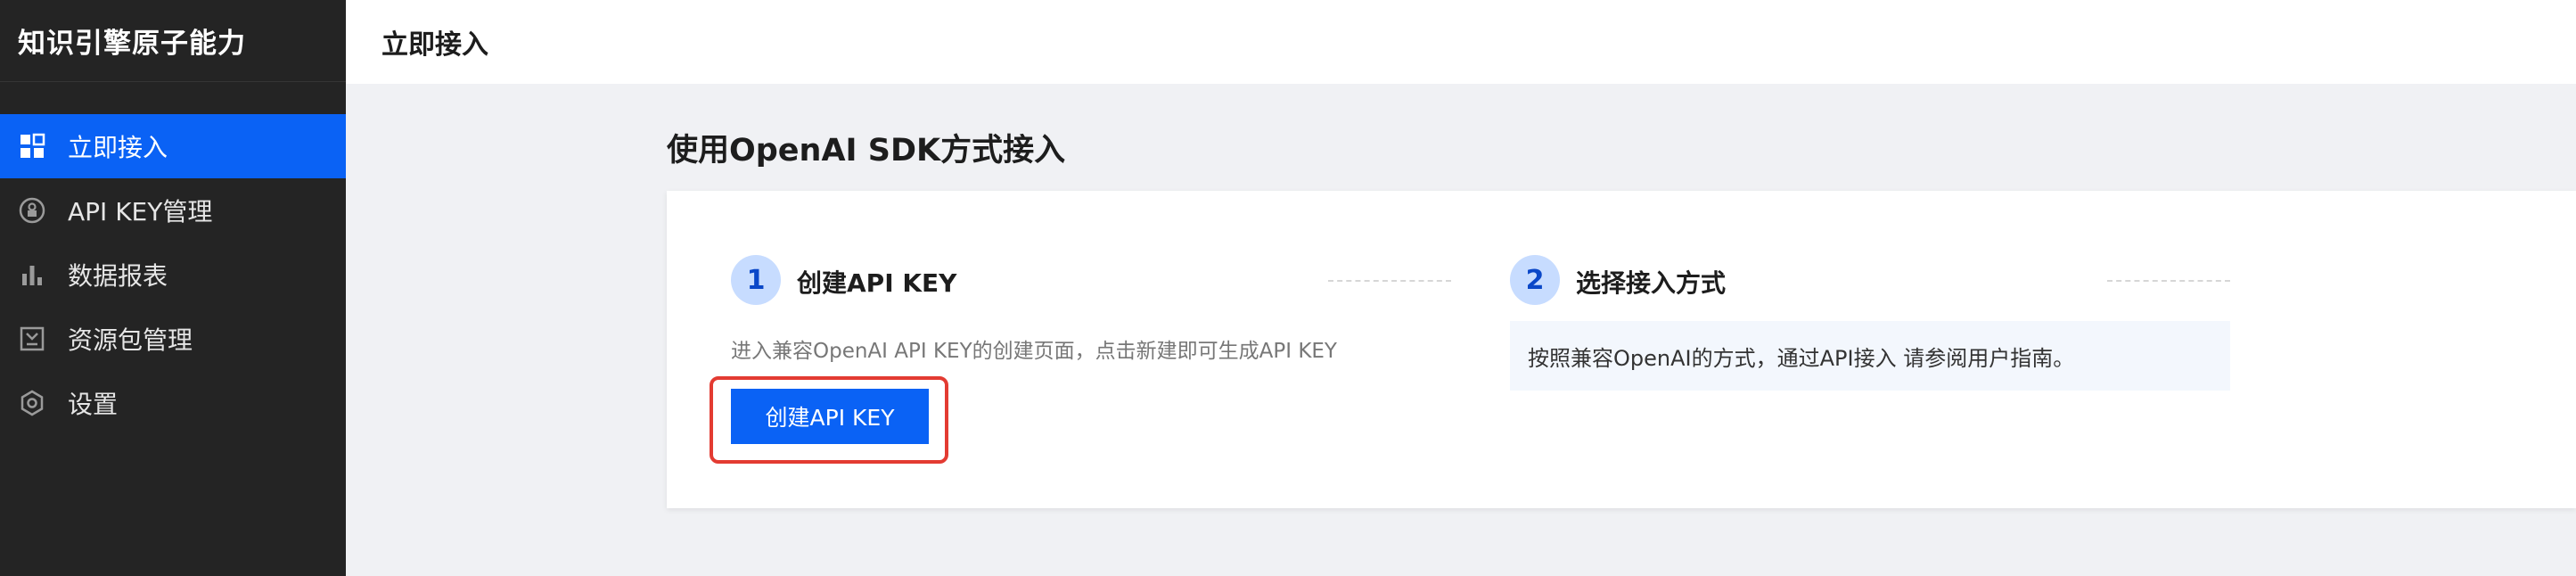 The width and height of the screenshot is (2576, 576). I want to click on step-2-divider, so click(2168, 281).